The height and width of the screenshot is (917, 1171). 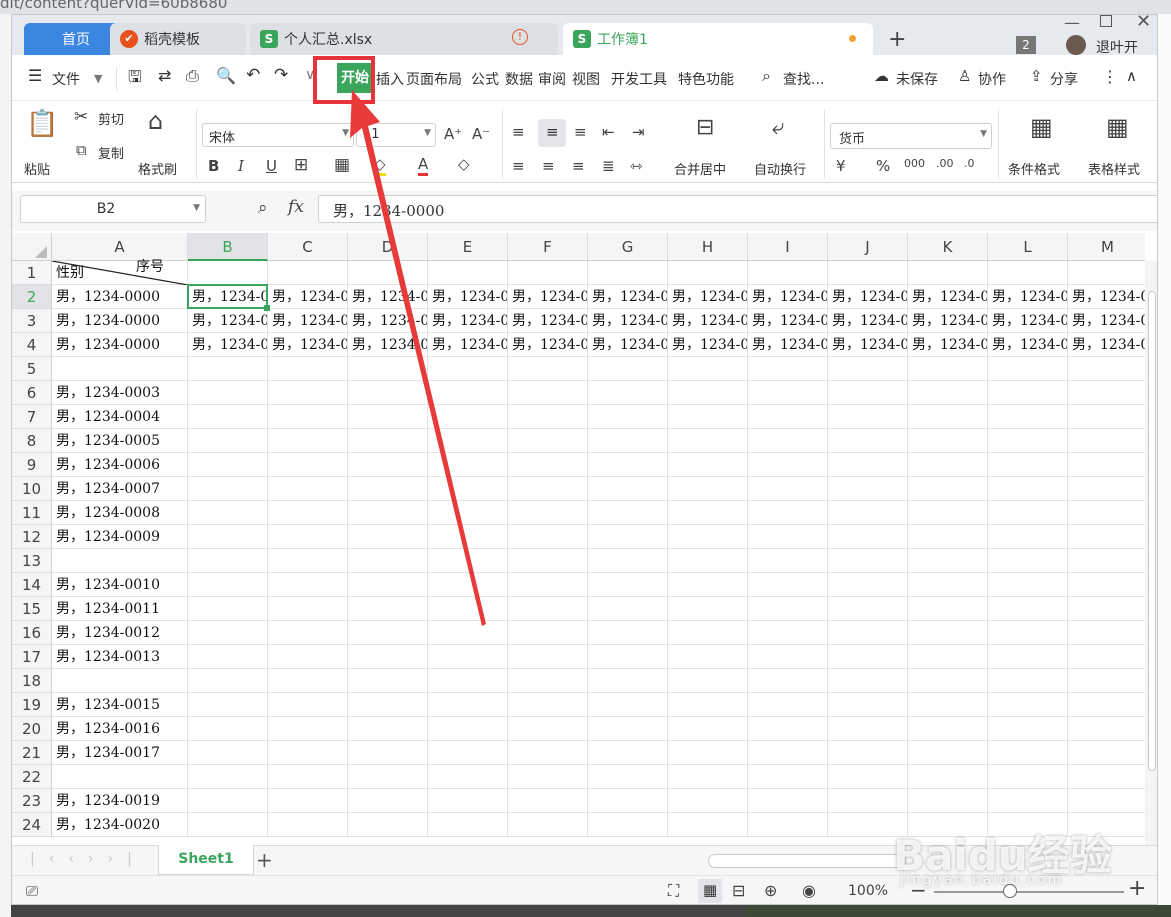 I want to click on currency-icon: ¥, so click(x=841, y=166).